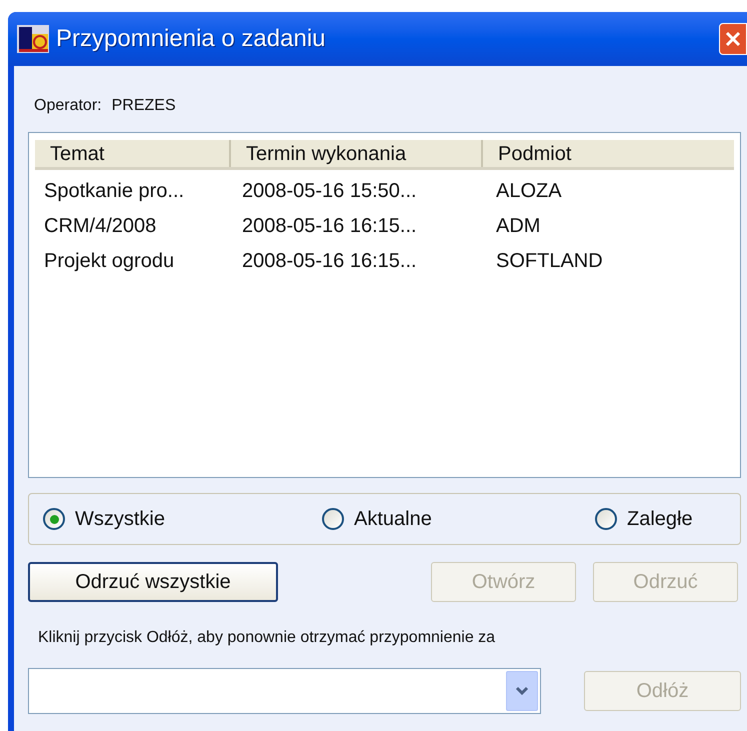 The width and height of the screenshot is (747, 731). I want to click on radio-option: Aktualne, so click(377, 519).